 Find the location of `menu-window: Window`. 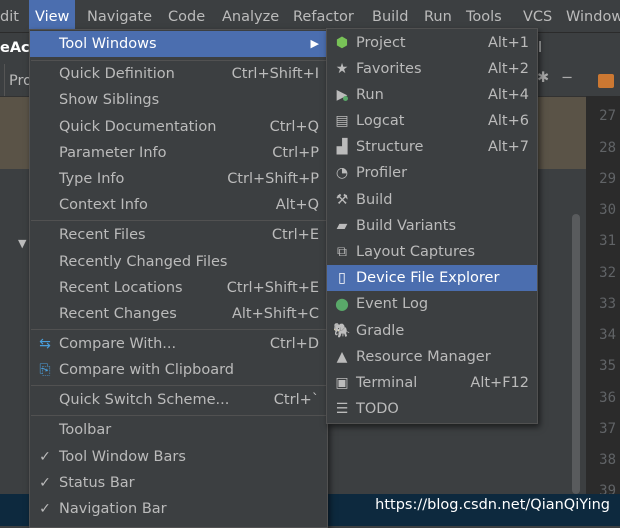

menu-window: Window is located at coordinates (593, 16).